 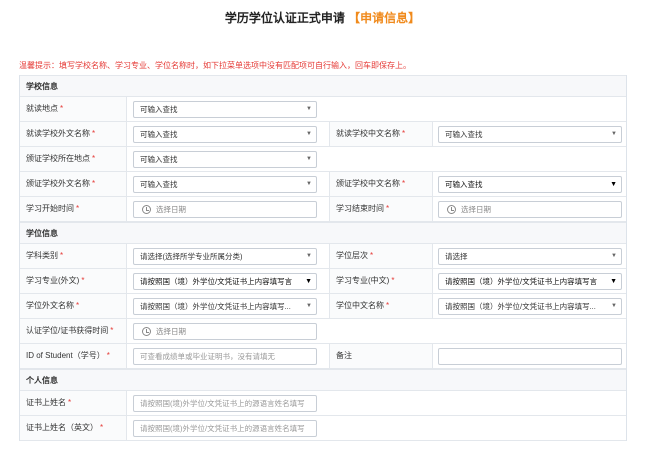 What do you see at coordinates (323, 428) in the screenshot?
I see `row-cert-name-en: 证书上姓名（英文） * 请按照国(境)外学位/文凭证书上的源语言姓名填写` at bounding box center [323, 428].